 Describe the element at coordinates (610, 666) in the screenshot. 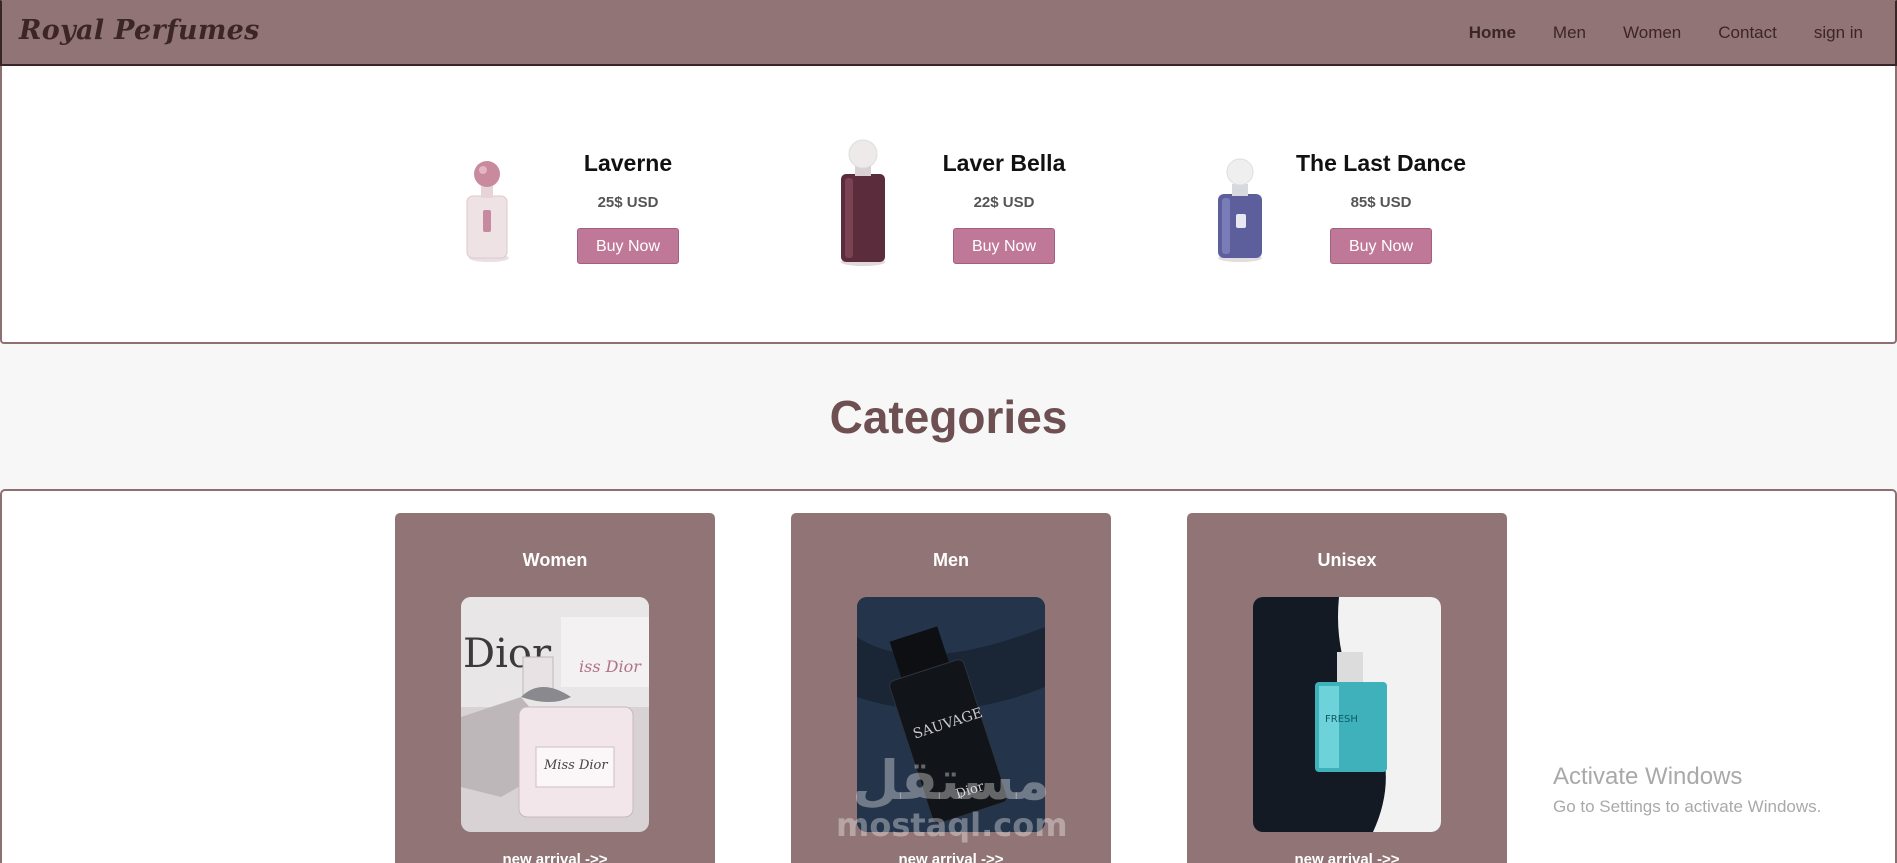

I see `svg-text: iss Dior` at that location.